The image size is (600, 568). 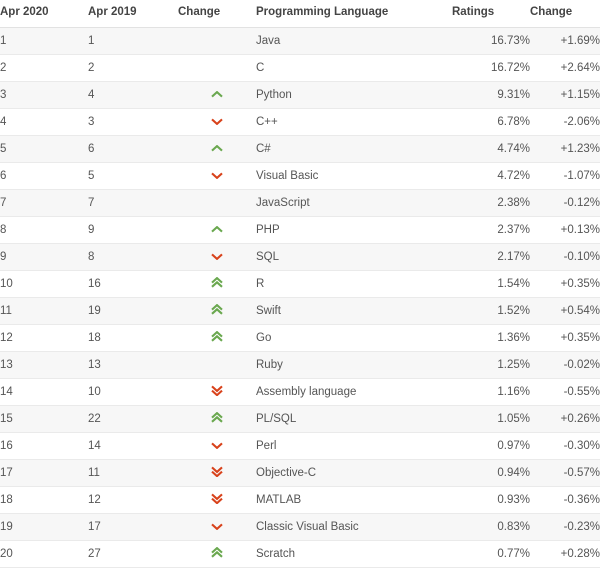 What do you see at coordinates (491, 473) in the screenshot?
I see `cell-ratings: 0.94%` at bounding box center [491, 473].